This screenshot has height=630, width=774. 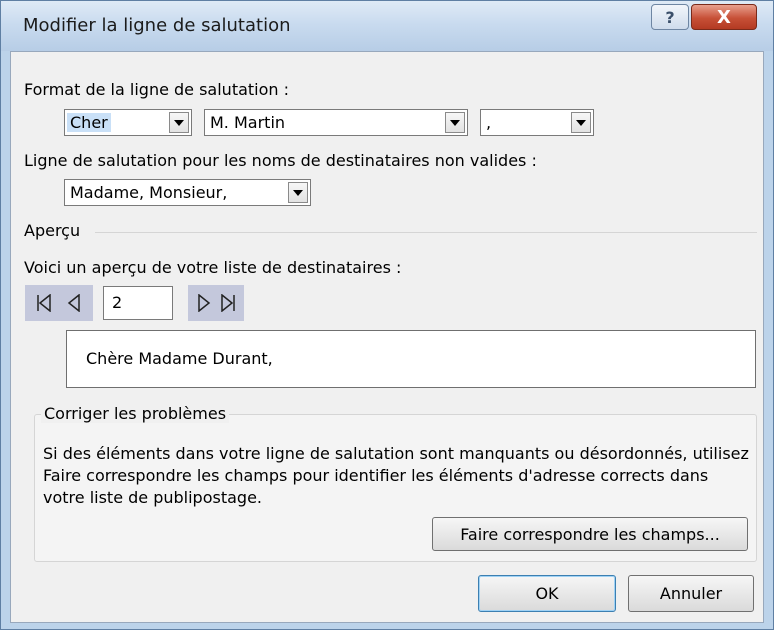 I want to click on preview-divider, so click(x=426, y=232).